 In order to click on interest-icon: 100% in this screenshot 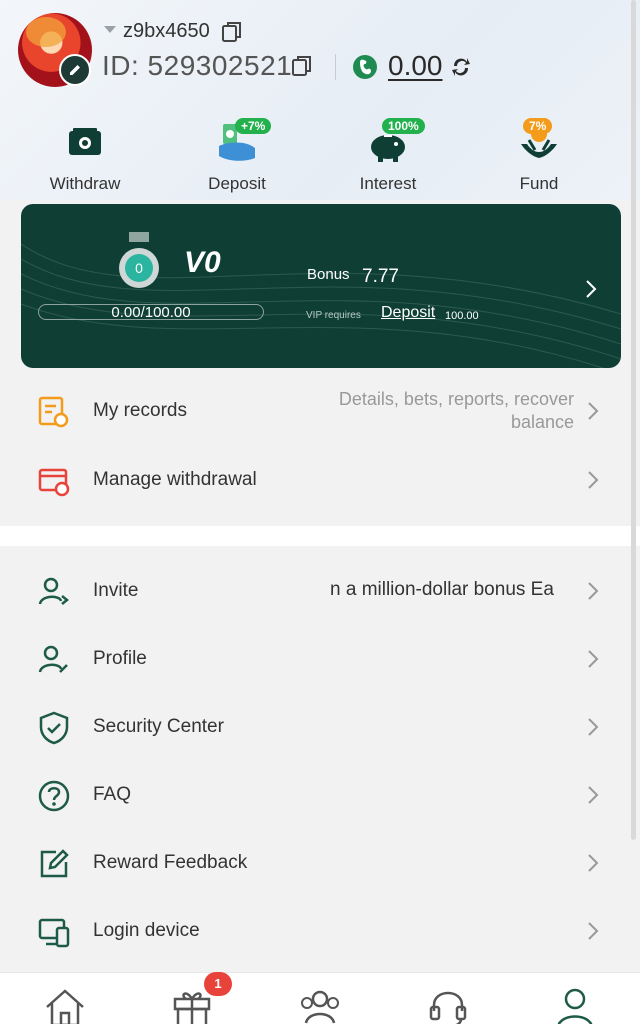, I will do `click(395, 141)`.